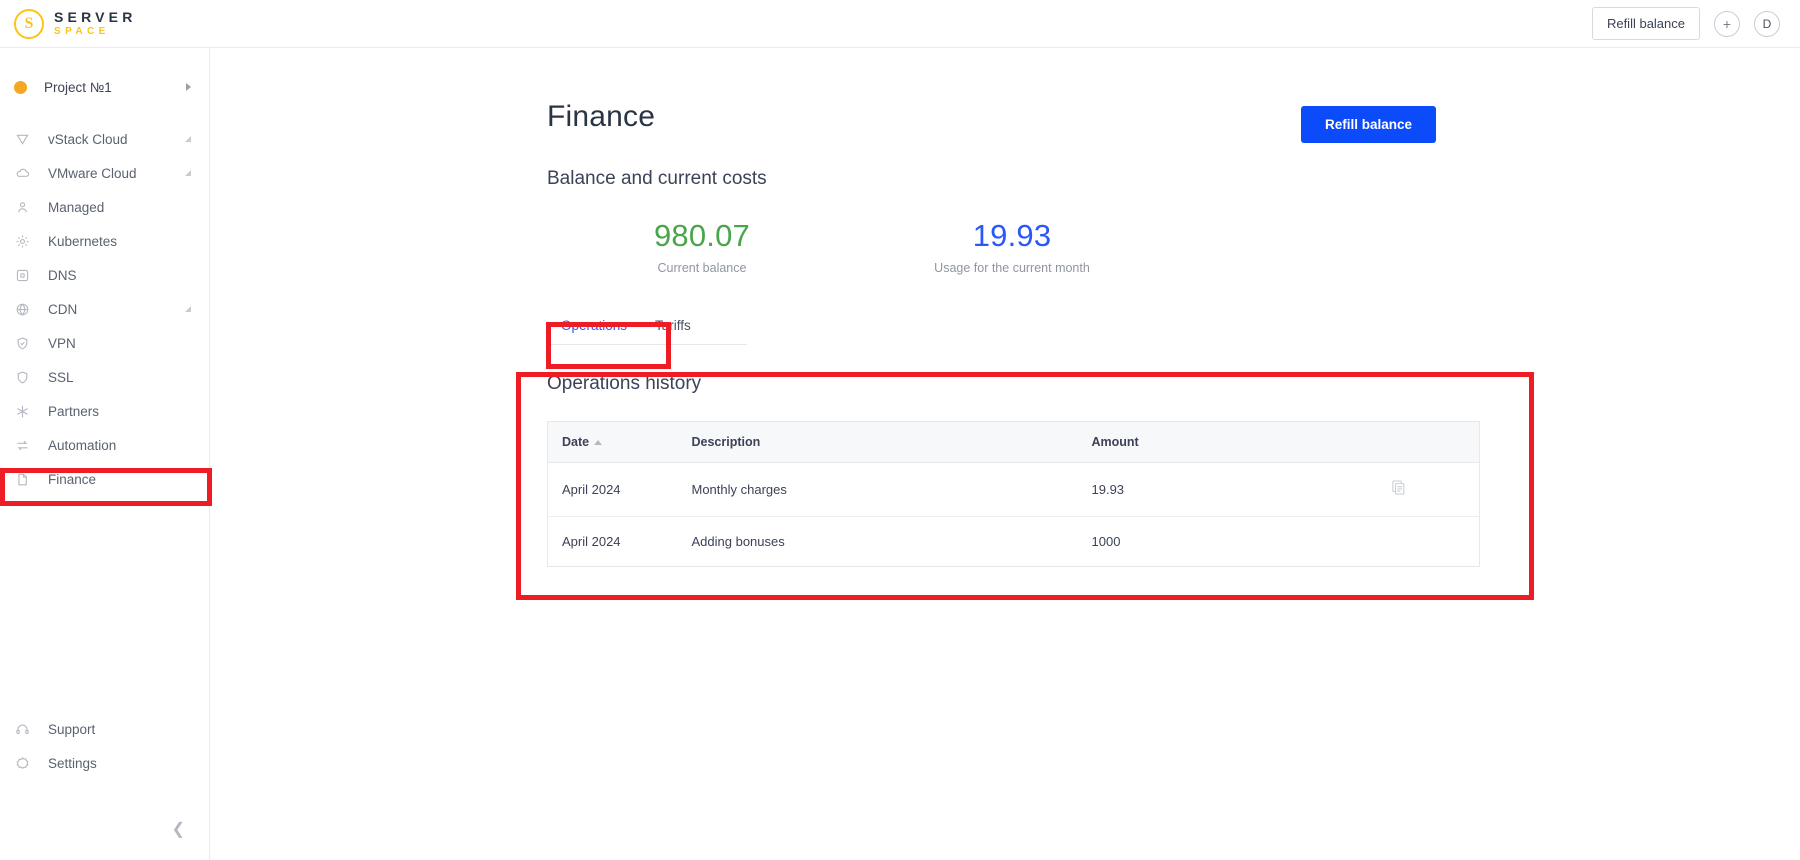 The width and height of the screenshot is (1800, 860). I want to click on current-balance-label: Current balance, so click(702, 268).